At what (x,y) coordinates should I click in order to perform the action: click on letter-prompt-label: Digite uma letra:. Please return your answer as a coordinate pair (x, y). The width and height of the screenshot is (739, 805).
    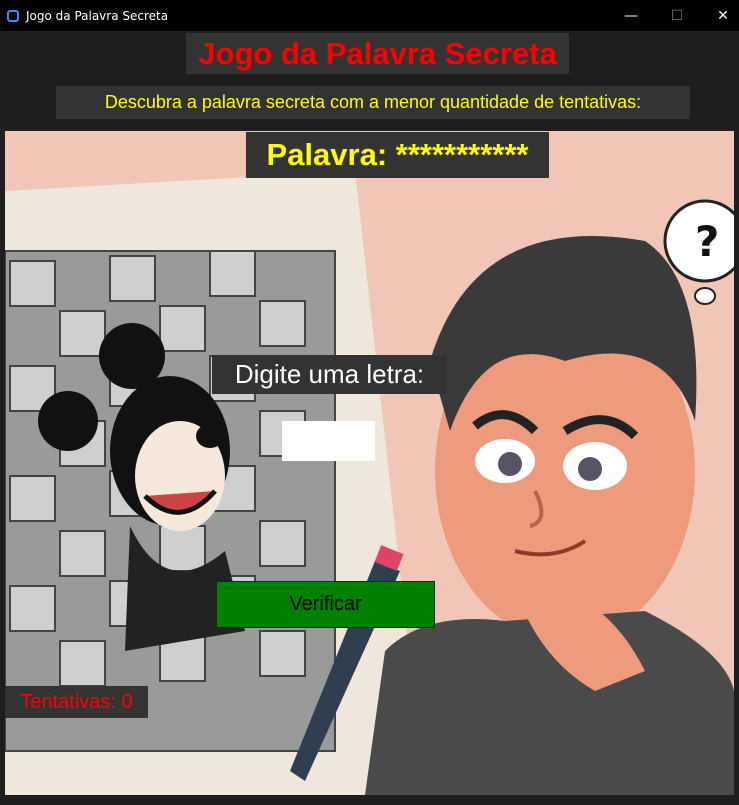
    Looking at the image, I should click on (329, 374).